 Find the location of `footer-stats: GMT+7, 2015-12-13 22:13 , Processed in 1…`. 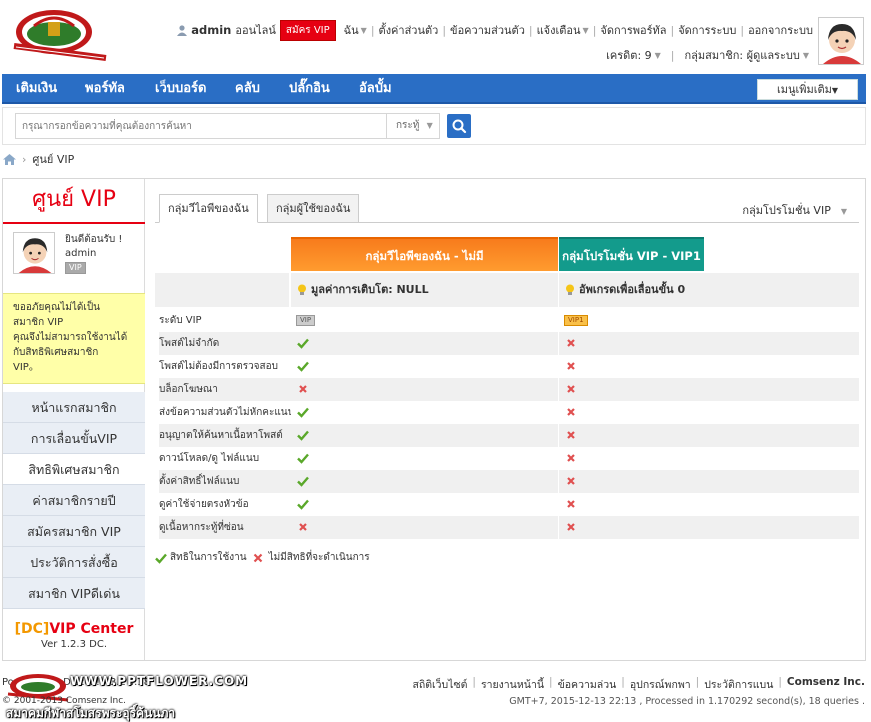

footer-stats: GMT+7, 2015-12-13 22:13 , Processed in 1… is located at coordinates (687, 701).